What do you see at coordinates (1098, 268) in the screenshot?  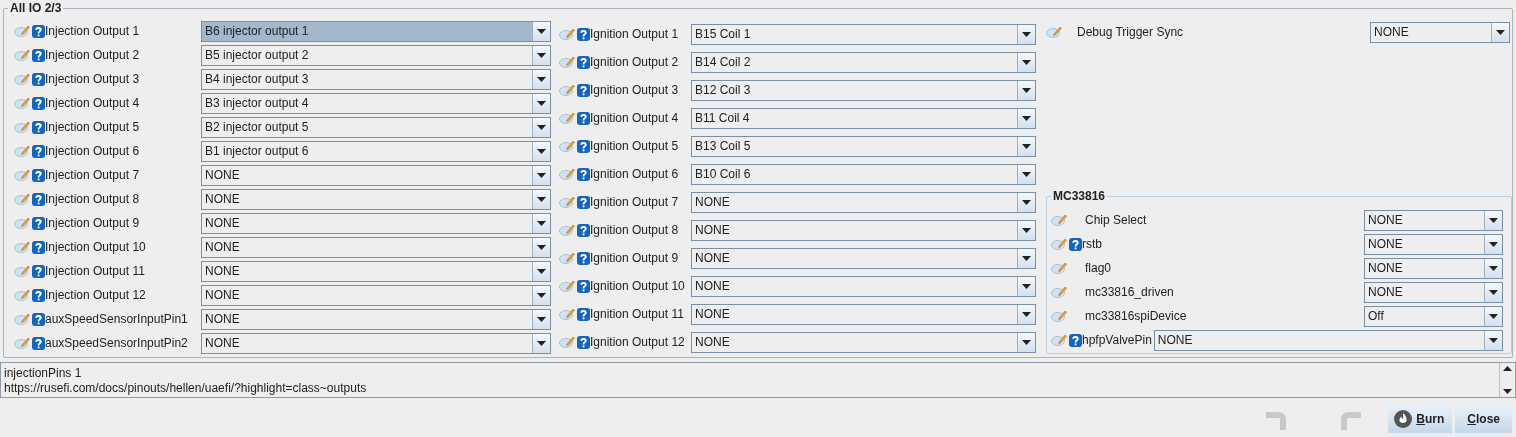 I see `field-label: flag0` at bounding box center [1098, 268].